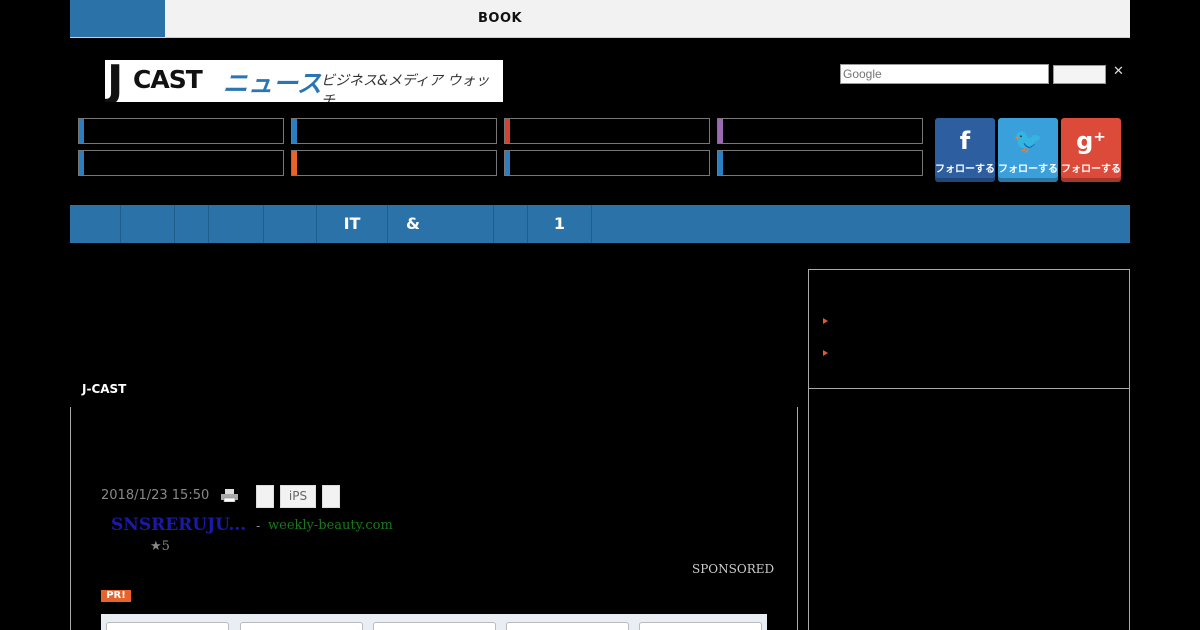 This screenshot has width=1200, height=630. Describe the element at coordinates (155, 495) in the screenshot. I see `article-date: 2018/1/23 15:50` at that location.